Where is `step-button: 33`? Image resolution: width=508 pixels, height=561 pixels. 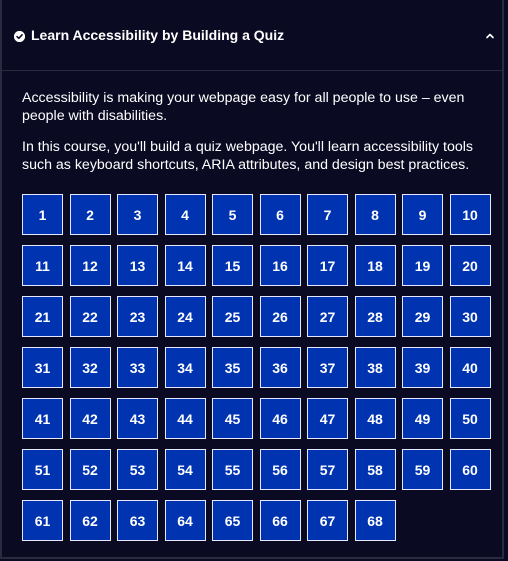
step-button: 33 is located at coordinates (137, 367).